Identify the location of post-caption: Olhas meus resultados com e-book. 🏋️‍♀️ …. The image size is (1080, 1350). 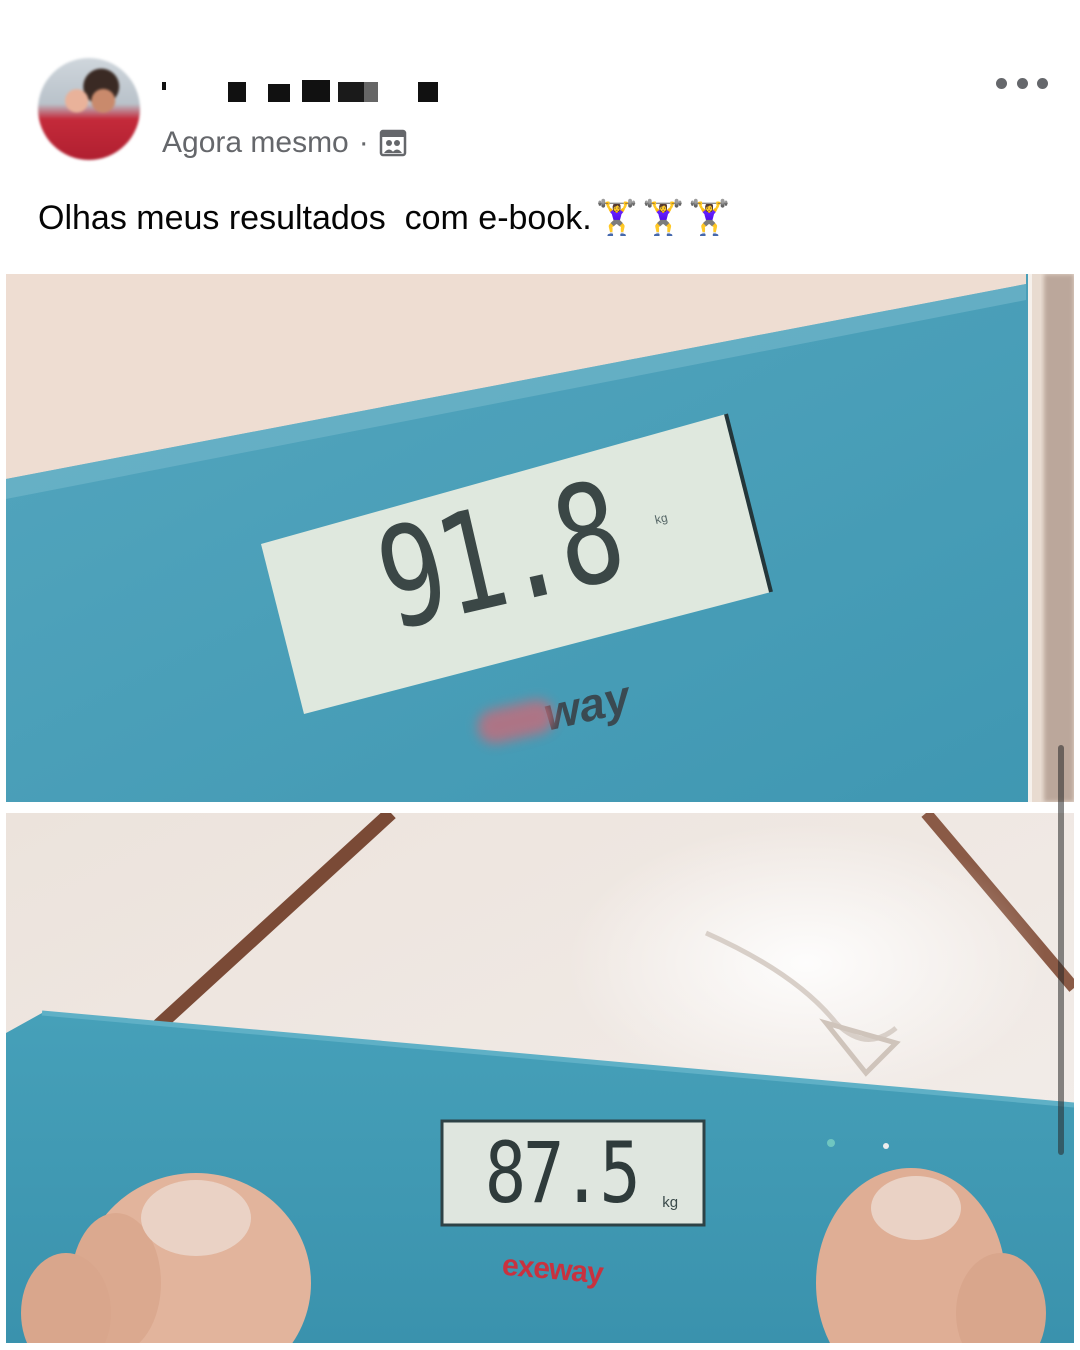
(384, 218).